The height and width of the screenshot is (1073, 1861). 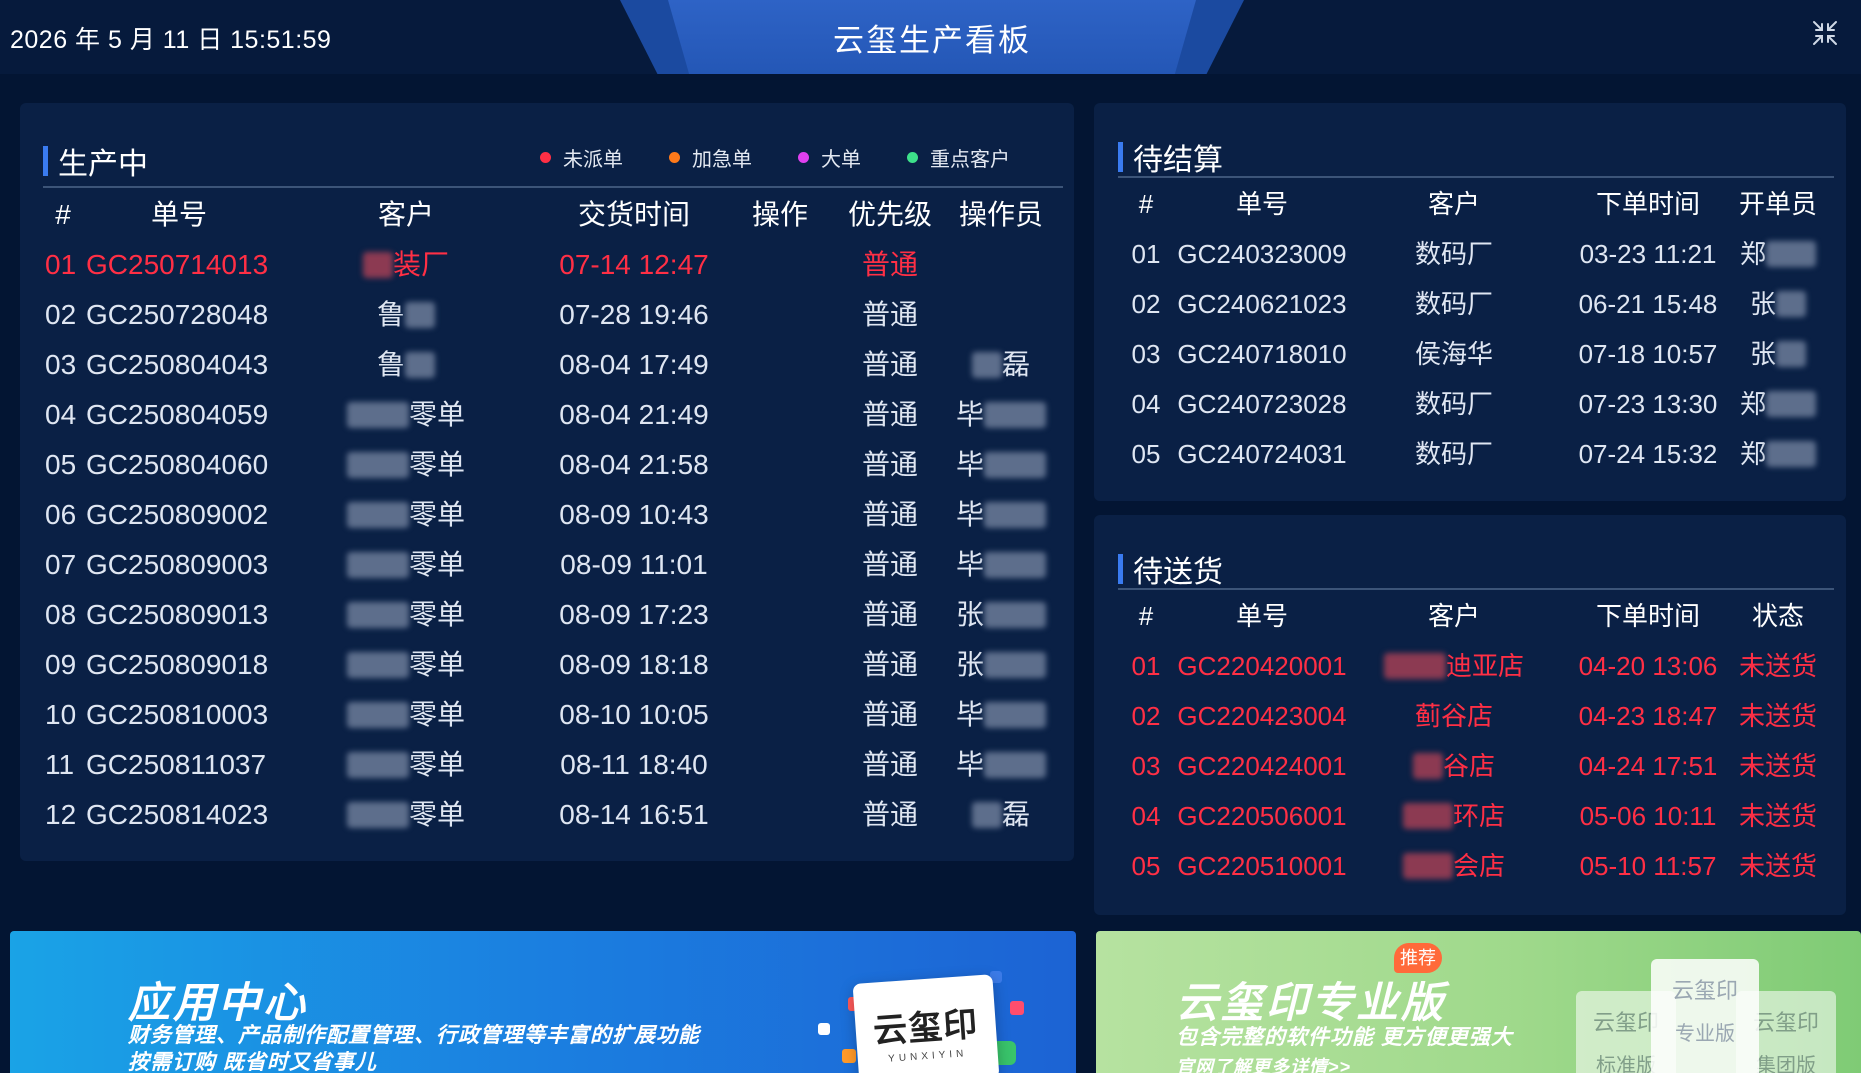 What do you see at coordinates (1778, 404) in the screenshot?
I see `row-clerk: 郑` at bounding box center [1778, 404].